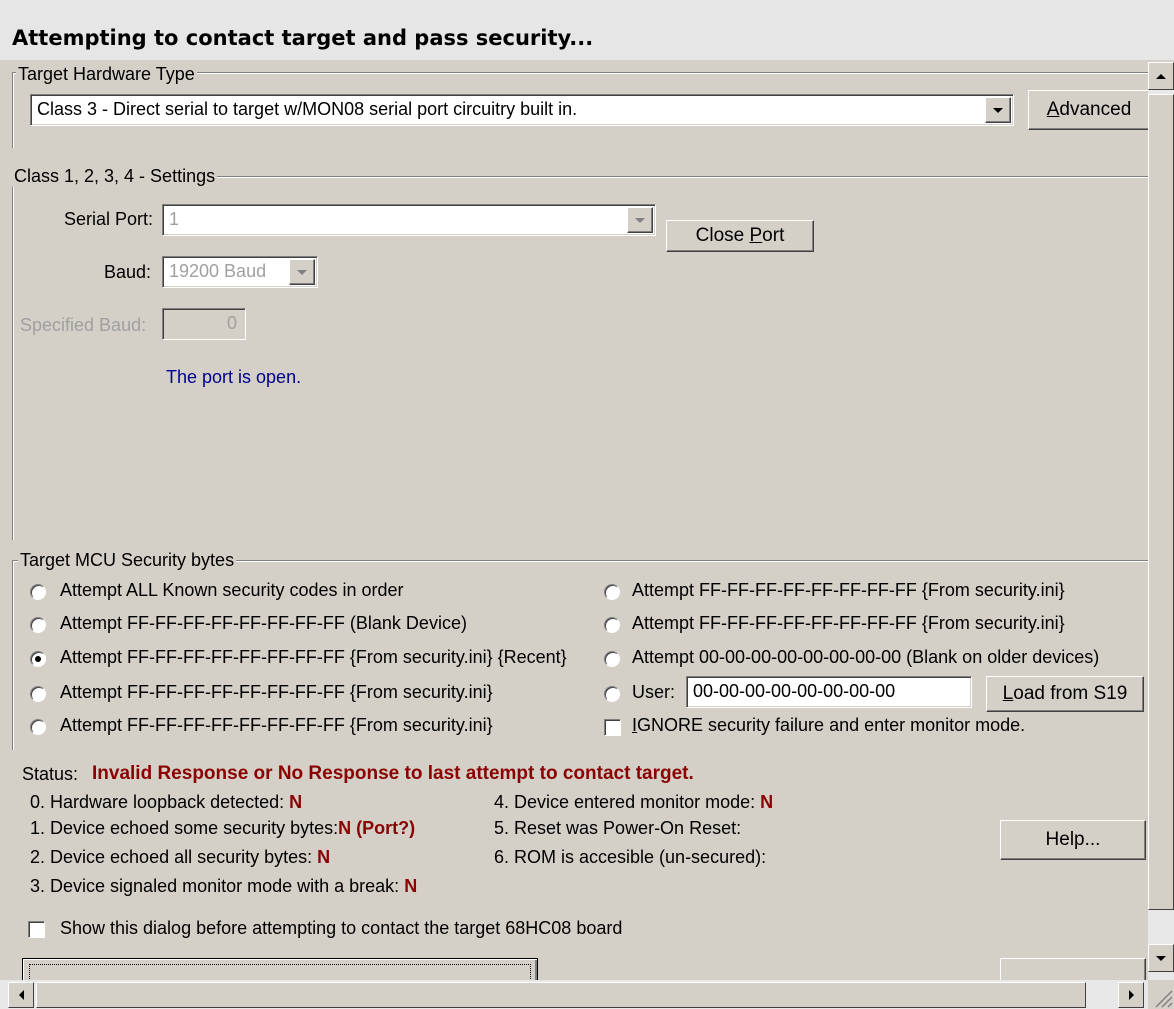  Describe the element at coordinates (654, 692) in the screenshot. I see `user-label: User:` at that location.